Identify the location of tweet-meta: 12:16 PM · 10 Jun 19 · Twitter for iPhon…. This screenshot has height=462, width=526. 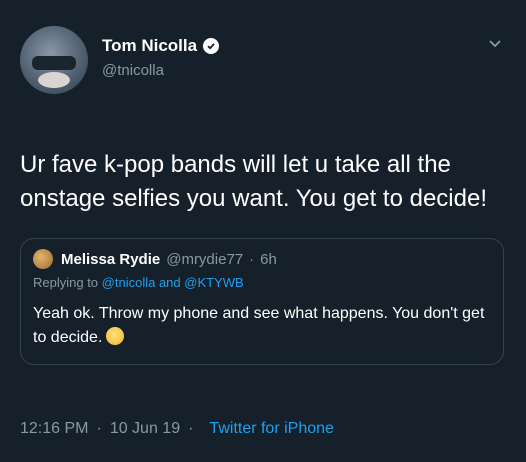
(177, 429).